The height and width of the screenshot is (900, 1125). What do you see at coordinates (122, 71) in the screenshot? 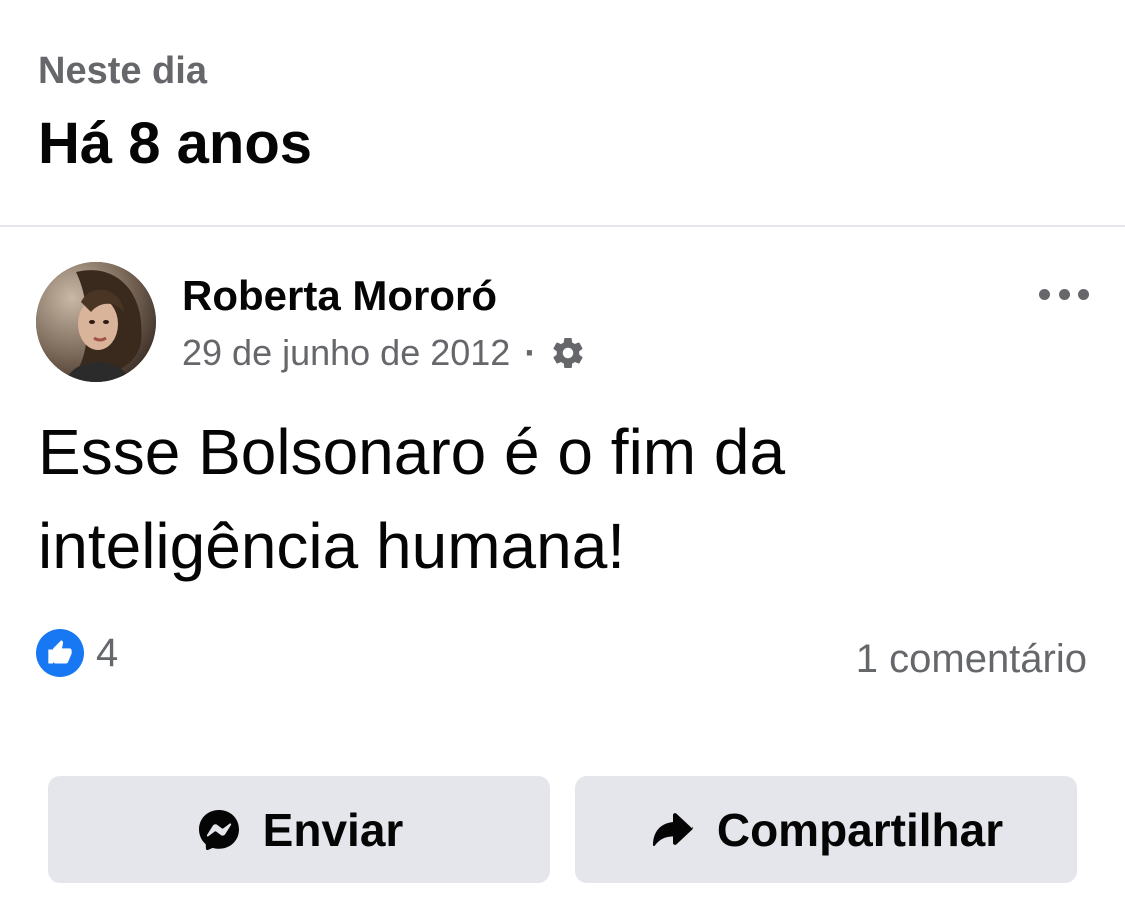
I see `header-subtitle: Neste dia` at bounding box center [122, 71].